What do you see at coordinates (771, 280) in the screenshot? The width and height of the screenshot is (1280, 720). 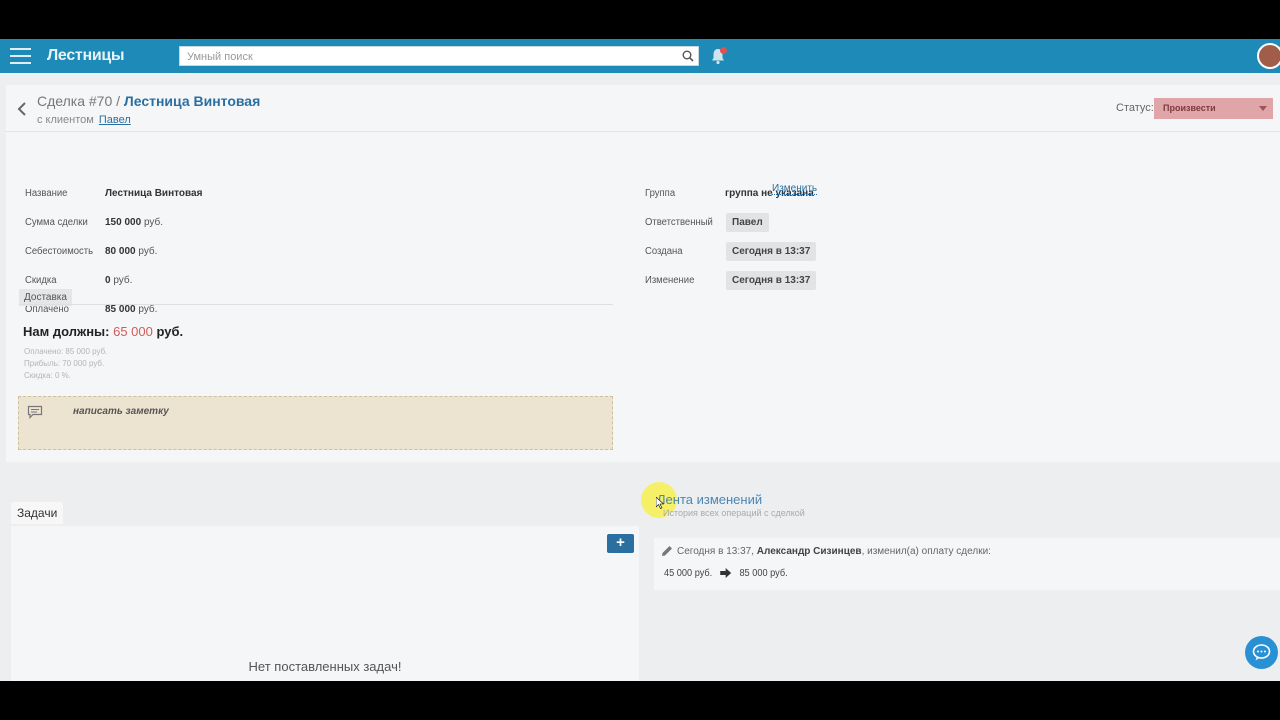 I see `modified-chip: Сегодня в 13:37` at bounding box center [771, 280].